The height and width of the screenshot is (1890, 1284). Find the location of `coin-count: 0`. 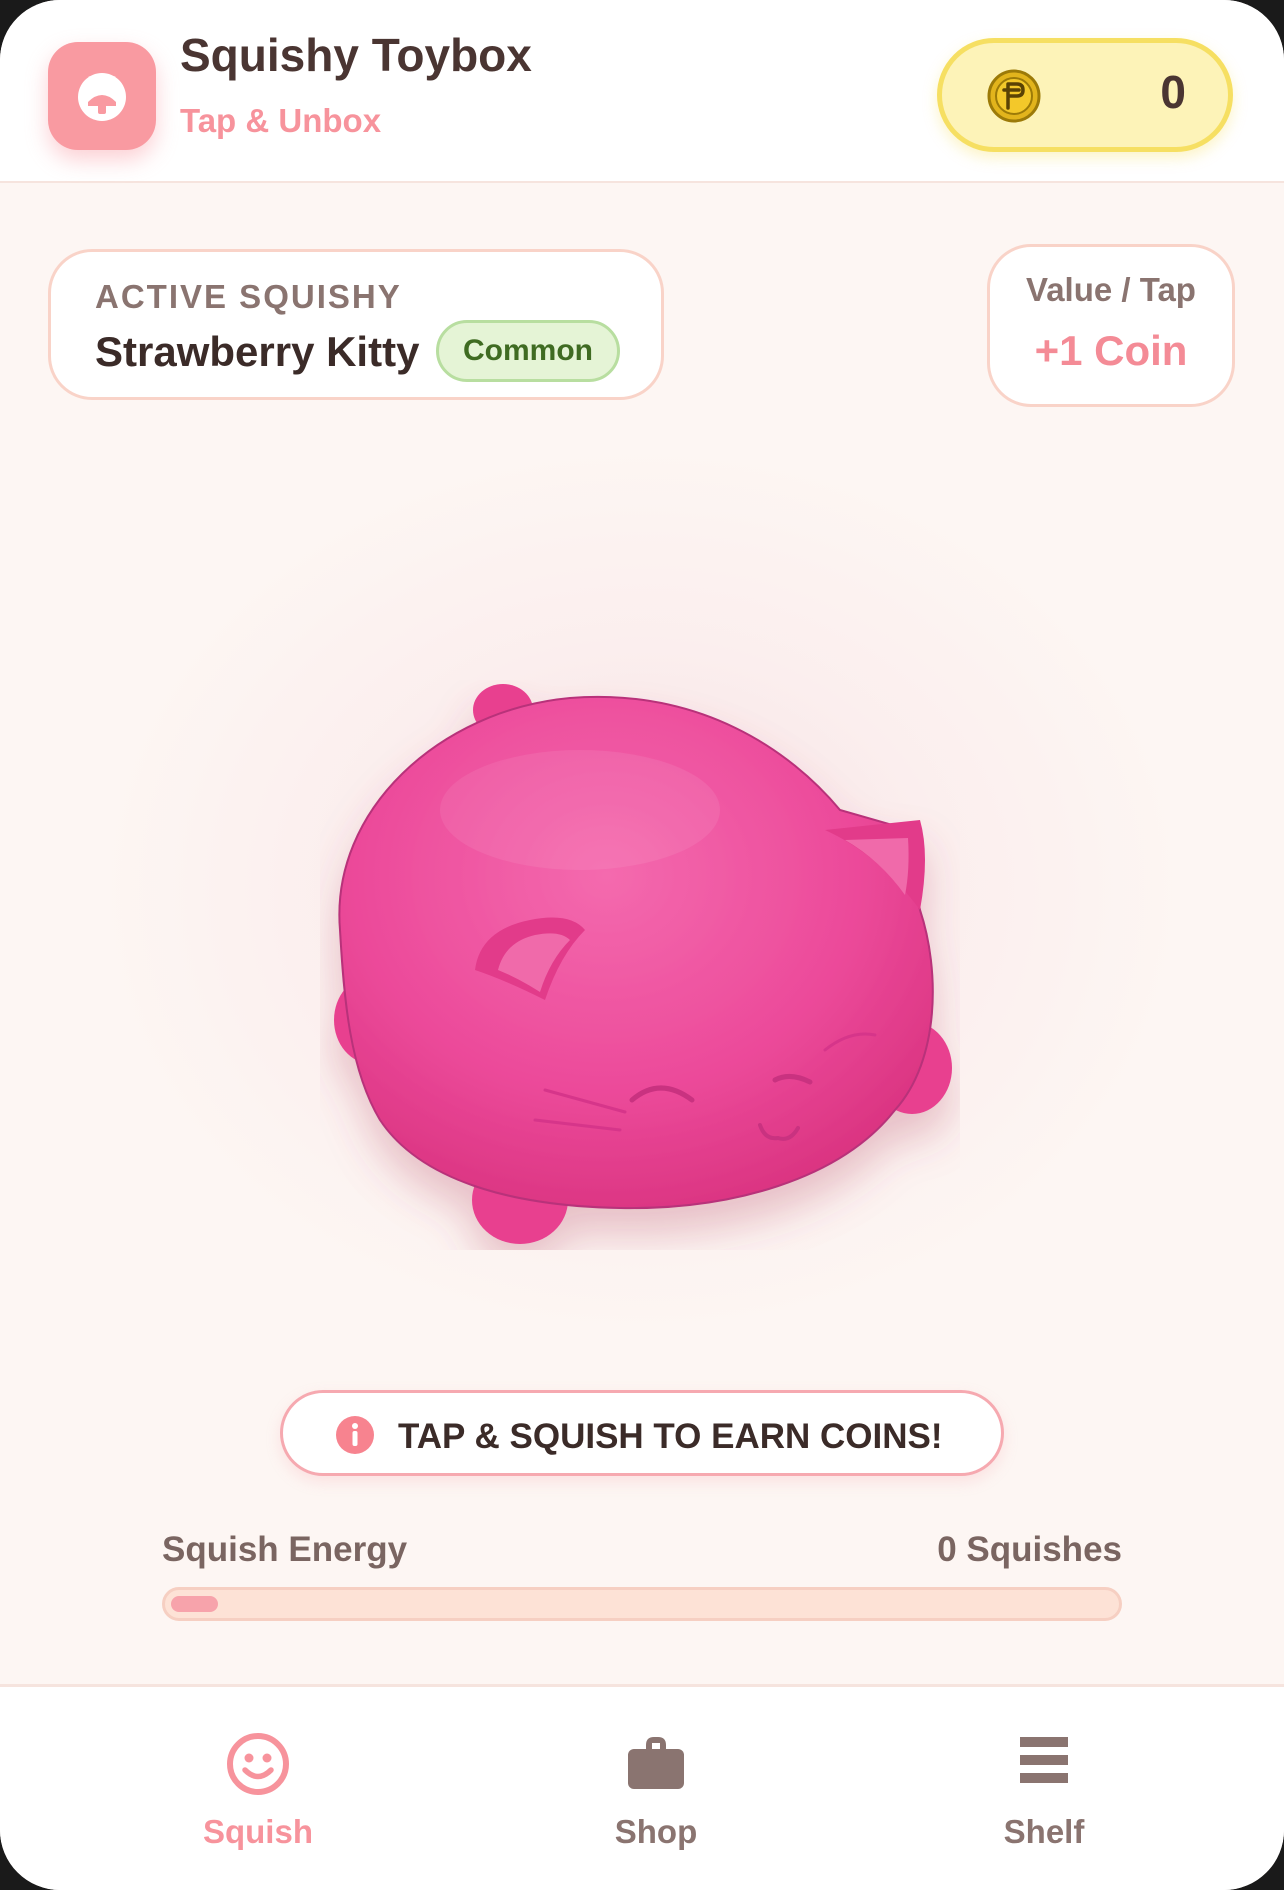

coin-count: 0 is located at coordinates (1173, 92).